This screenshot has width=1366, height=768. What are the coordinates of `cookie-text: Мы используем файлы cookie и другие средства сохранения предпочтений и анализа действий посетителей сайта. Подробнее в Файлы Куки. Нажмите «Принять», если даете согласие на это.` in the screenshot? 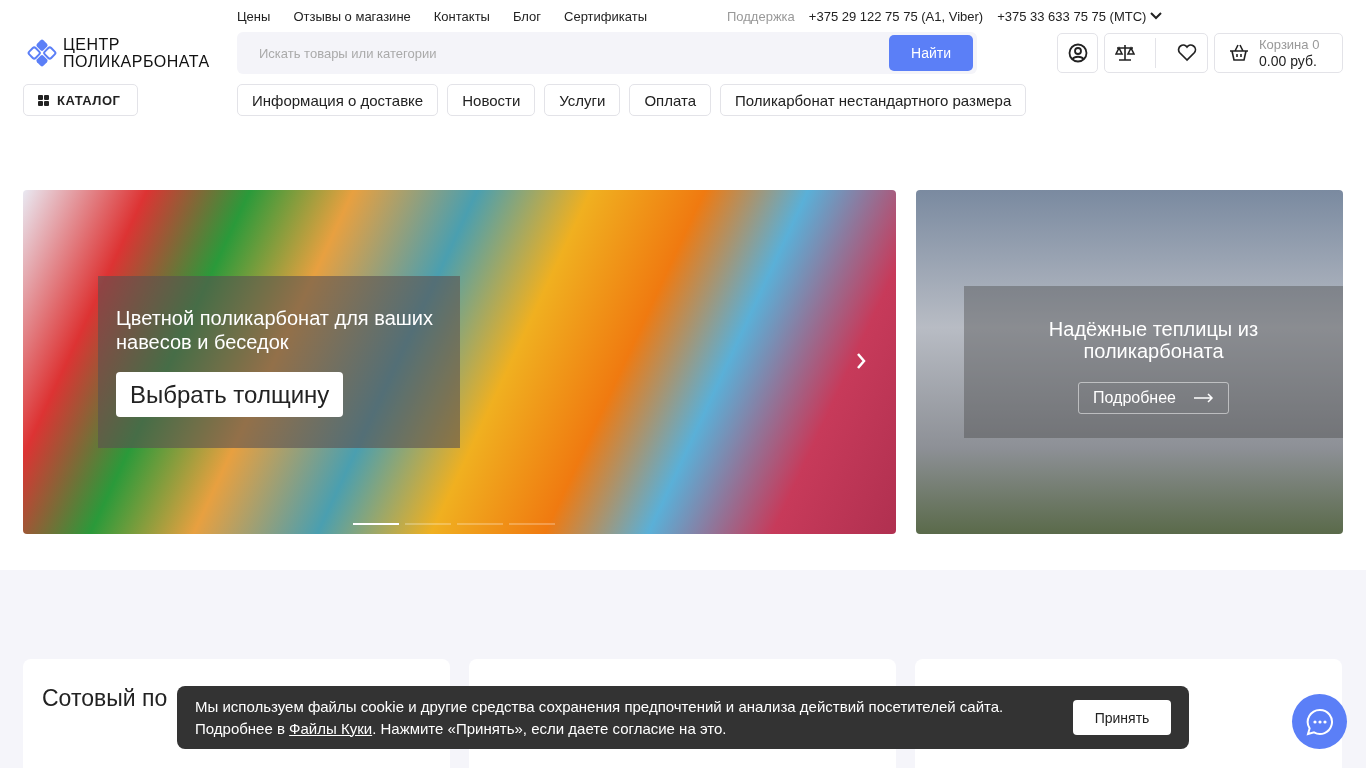 It's located at (600, 717).